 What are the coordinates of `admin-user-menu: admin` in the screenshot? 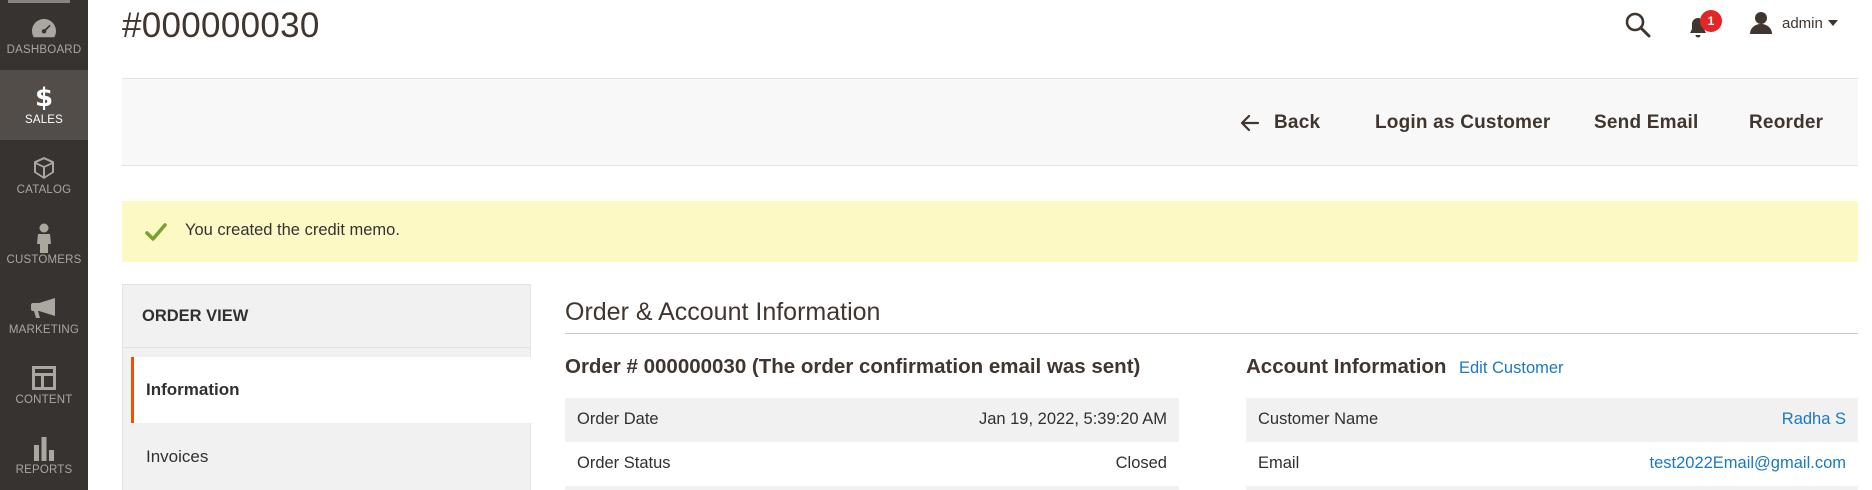 It's located at (1802, 23).